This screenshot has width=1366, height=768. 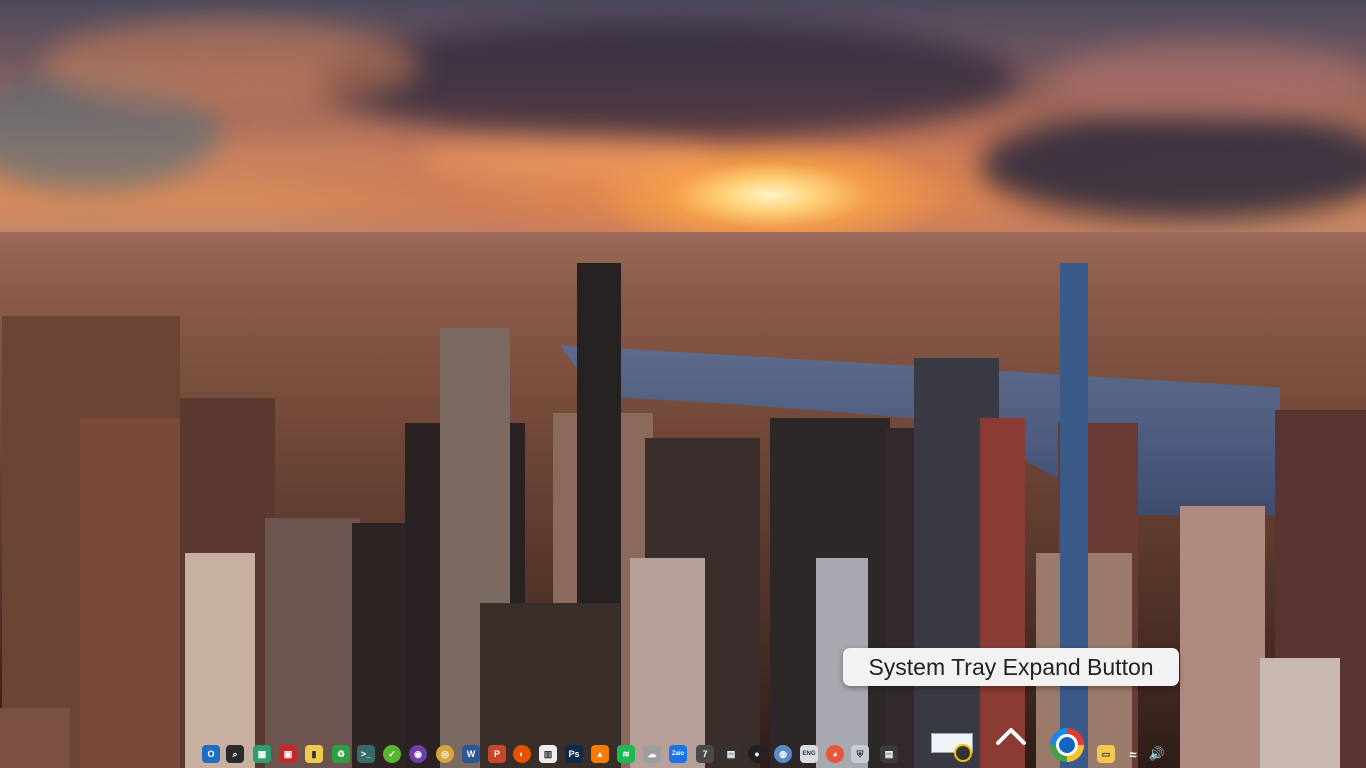 What do you see at coordinates (1067, 745) in the screenshot?
I see `firefox-icon` at bounding box center [1067, 745].